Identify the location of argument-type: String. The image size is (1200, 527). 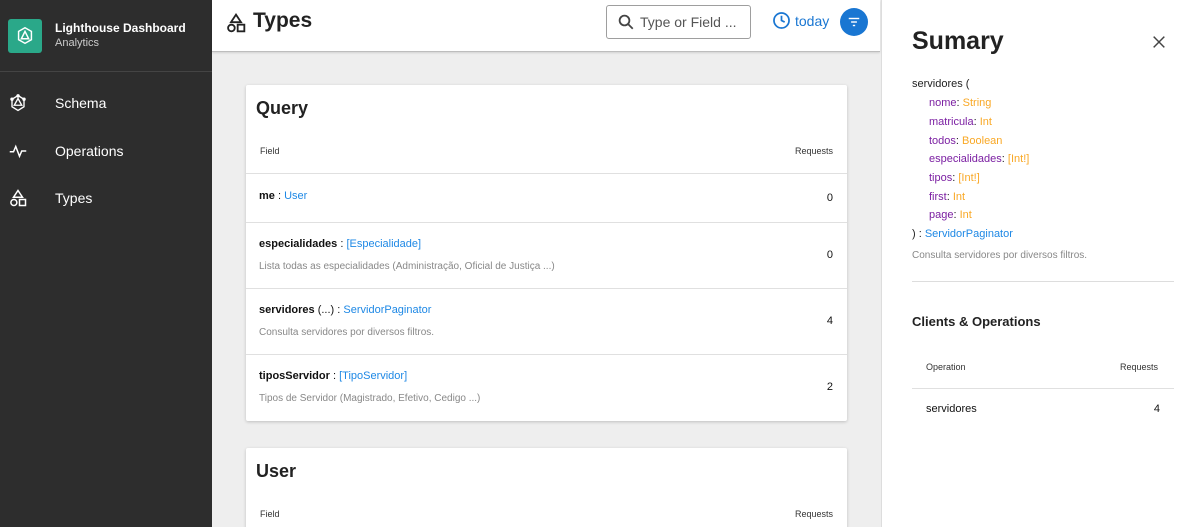
(977, 103).